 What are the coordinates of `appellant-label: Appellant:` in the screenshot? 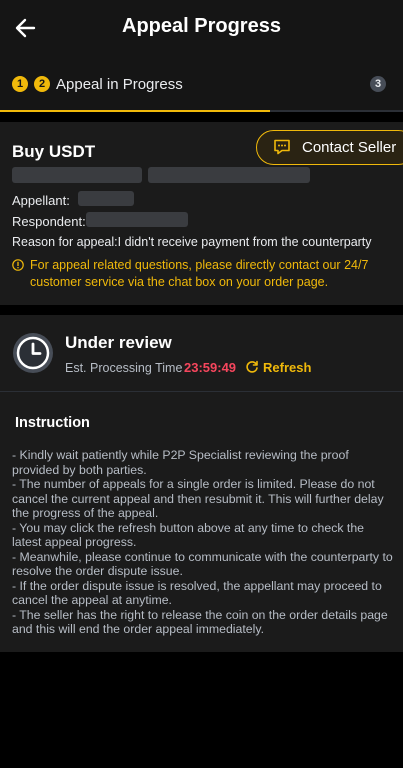 It's located at (41, 200).